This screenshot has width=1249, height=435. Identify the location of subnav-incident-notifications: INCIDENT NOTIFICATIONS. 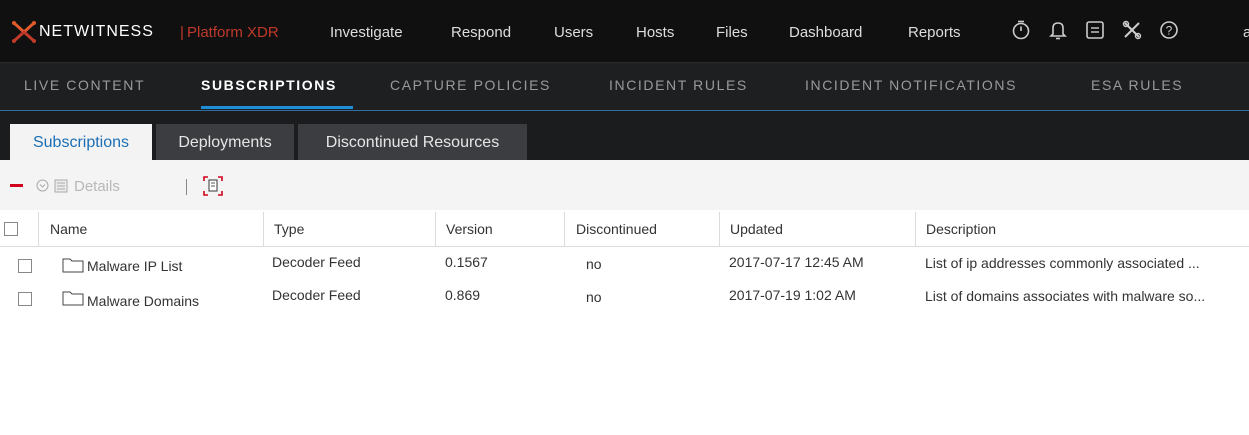
(911, 85).